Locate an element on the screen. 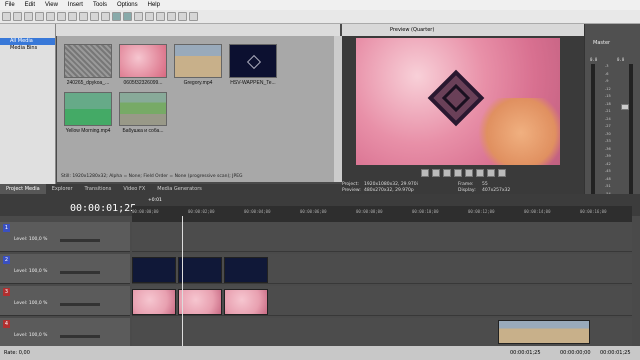  playhead is located at coordinates (182, 281).